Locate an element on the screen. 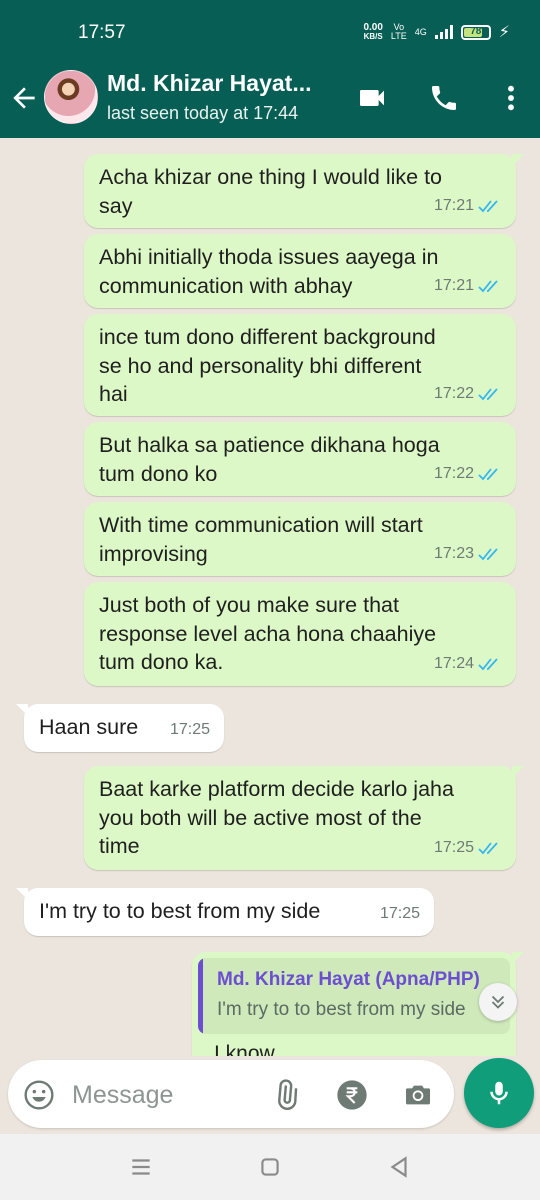  mic-button is located at coordinates (499, 1093).